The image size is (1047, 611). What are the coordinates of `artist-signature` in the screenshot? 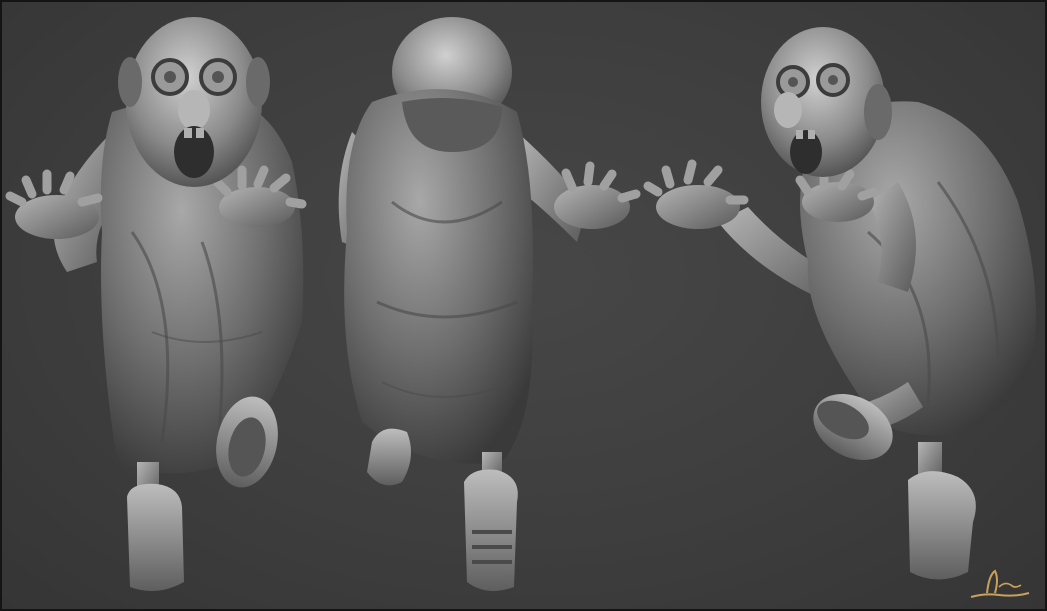 It's located at (1000, 583).